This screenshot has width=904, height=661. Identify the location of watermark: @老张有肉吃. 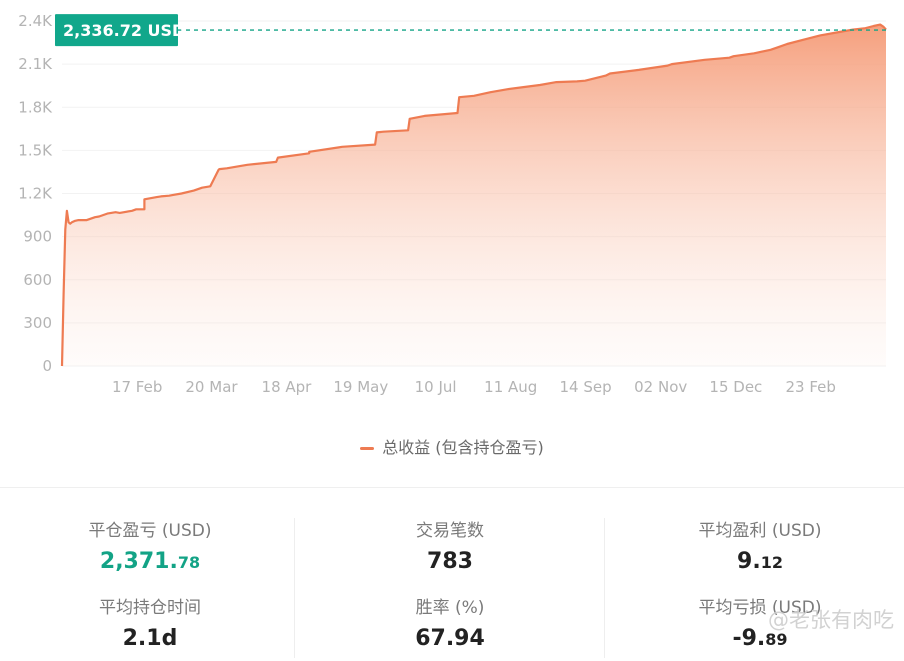
(831, 620).